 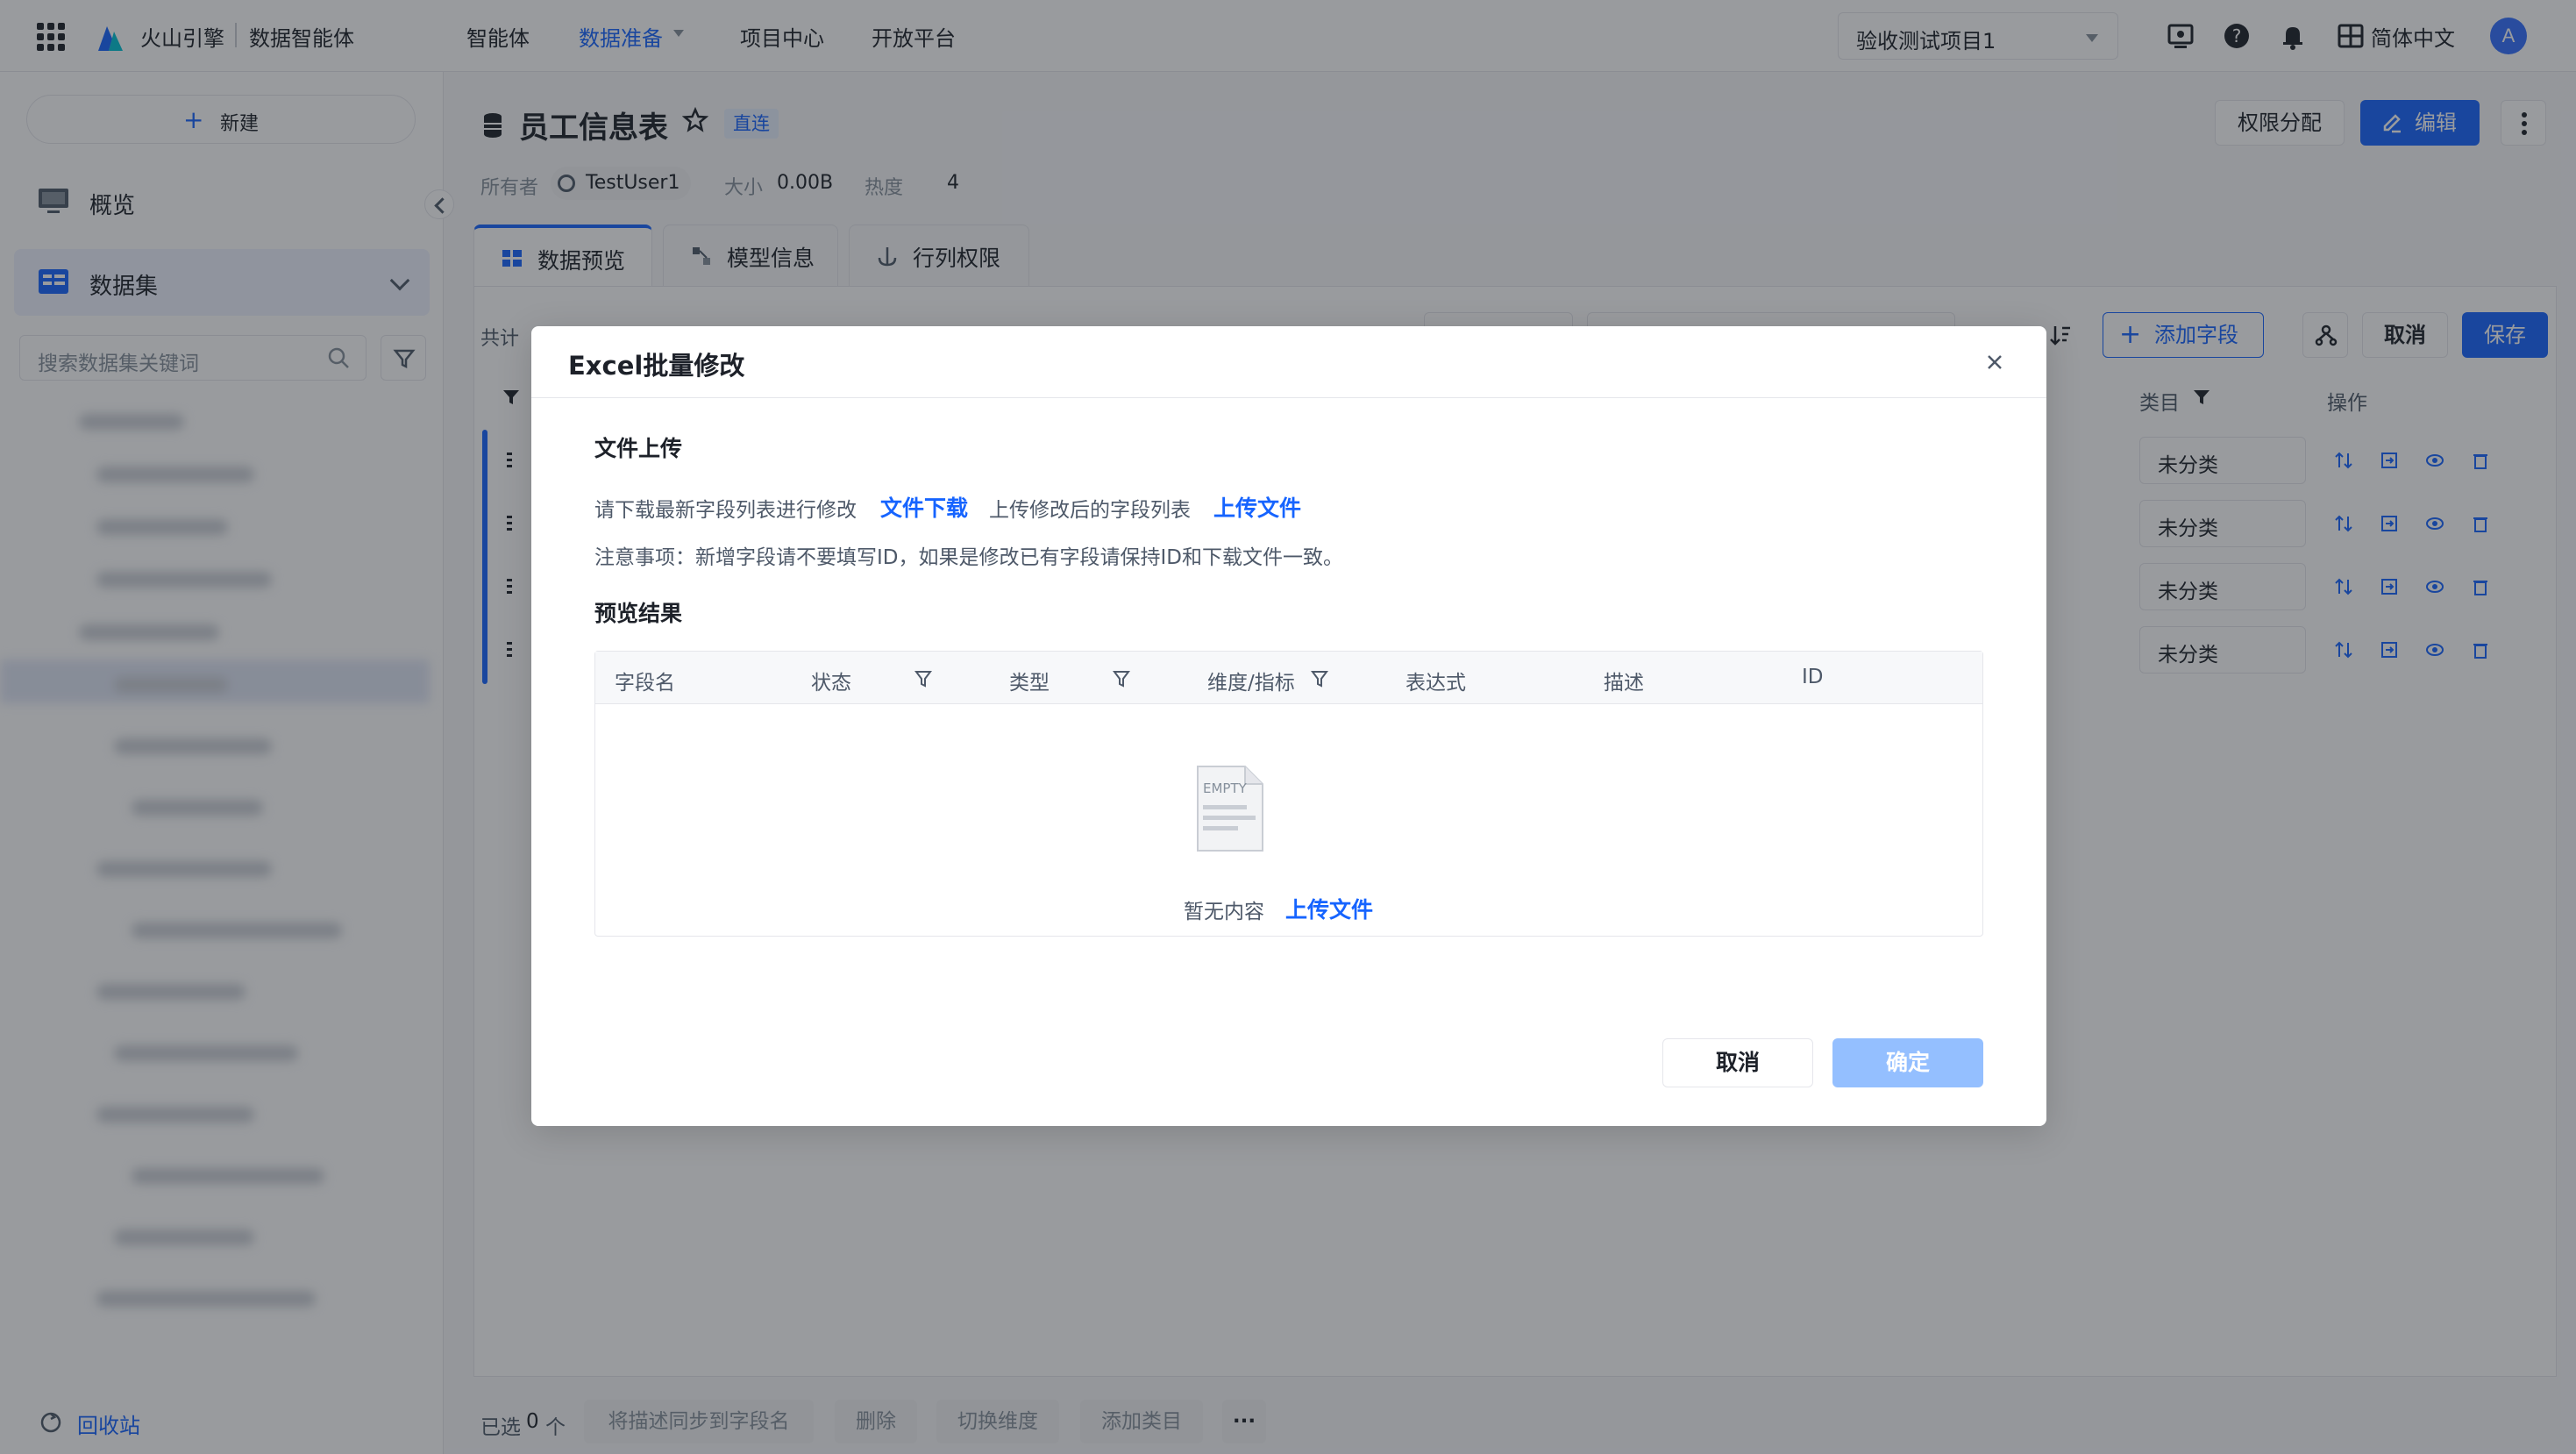 I want to click on download-hint: 请下载最新字段列表进行修改, so click(x=725, y=511).